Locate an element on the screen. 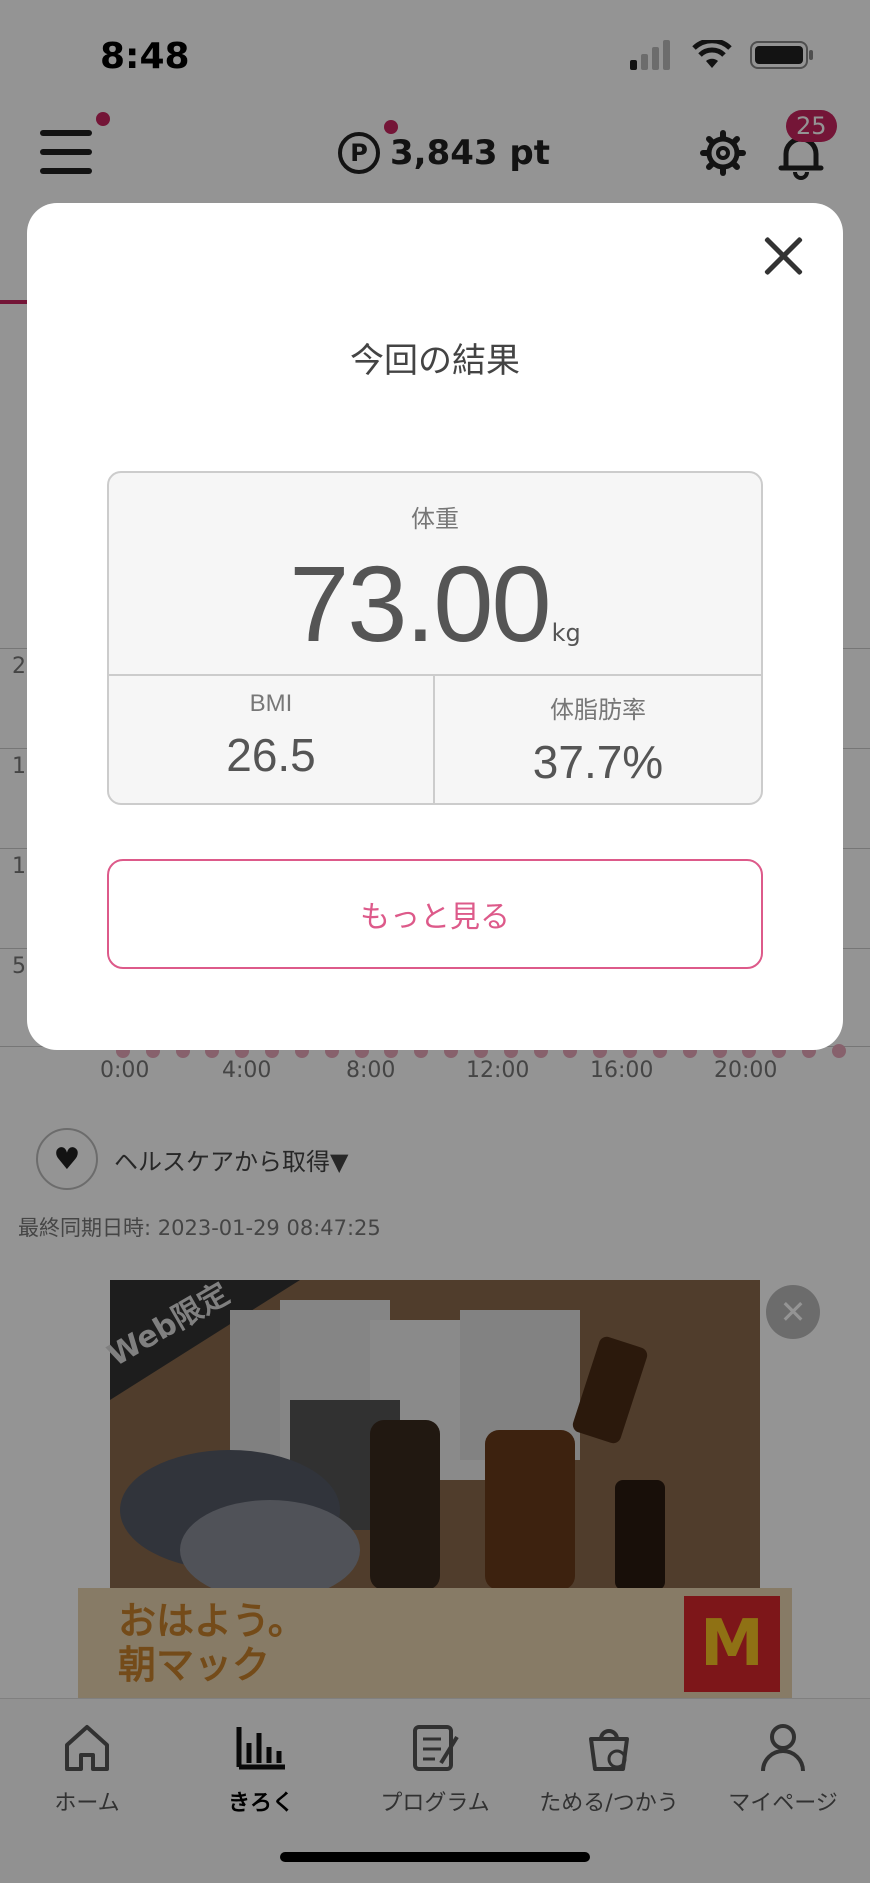  body-fat-label: 体脂肪率 is located at coordinates (598, 710).